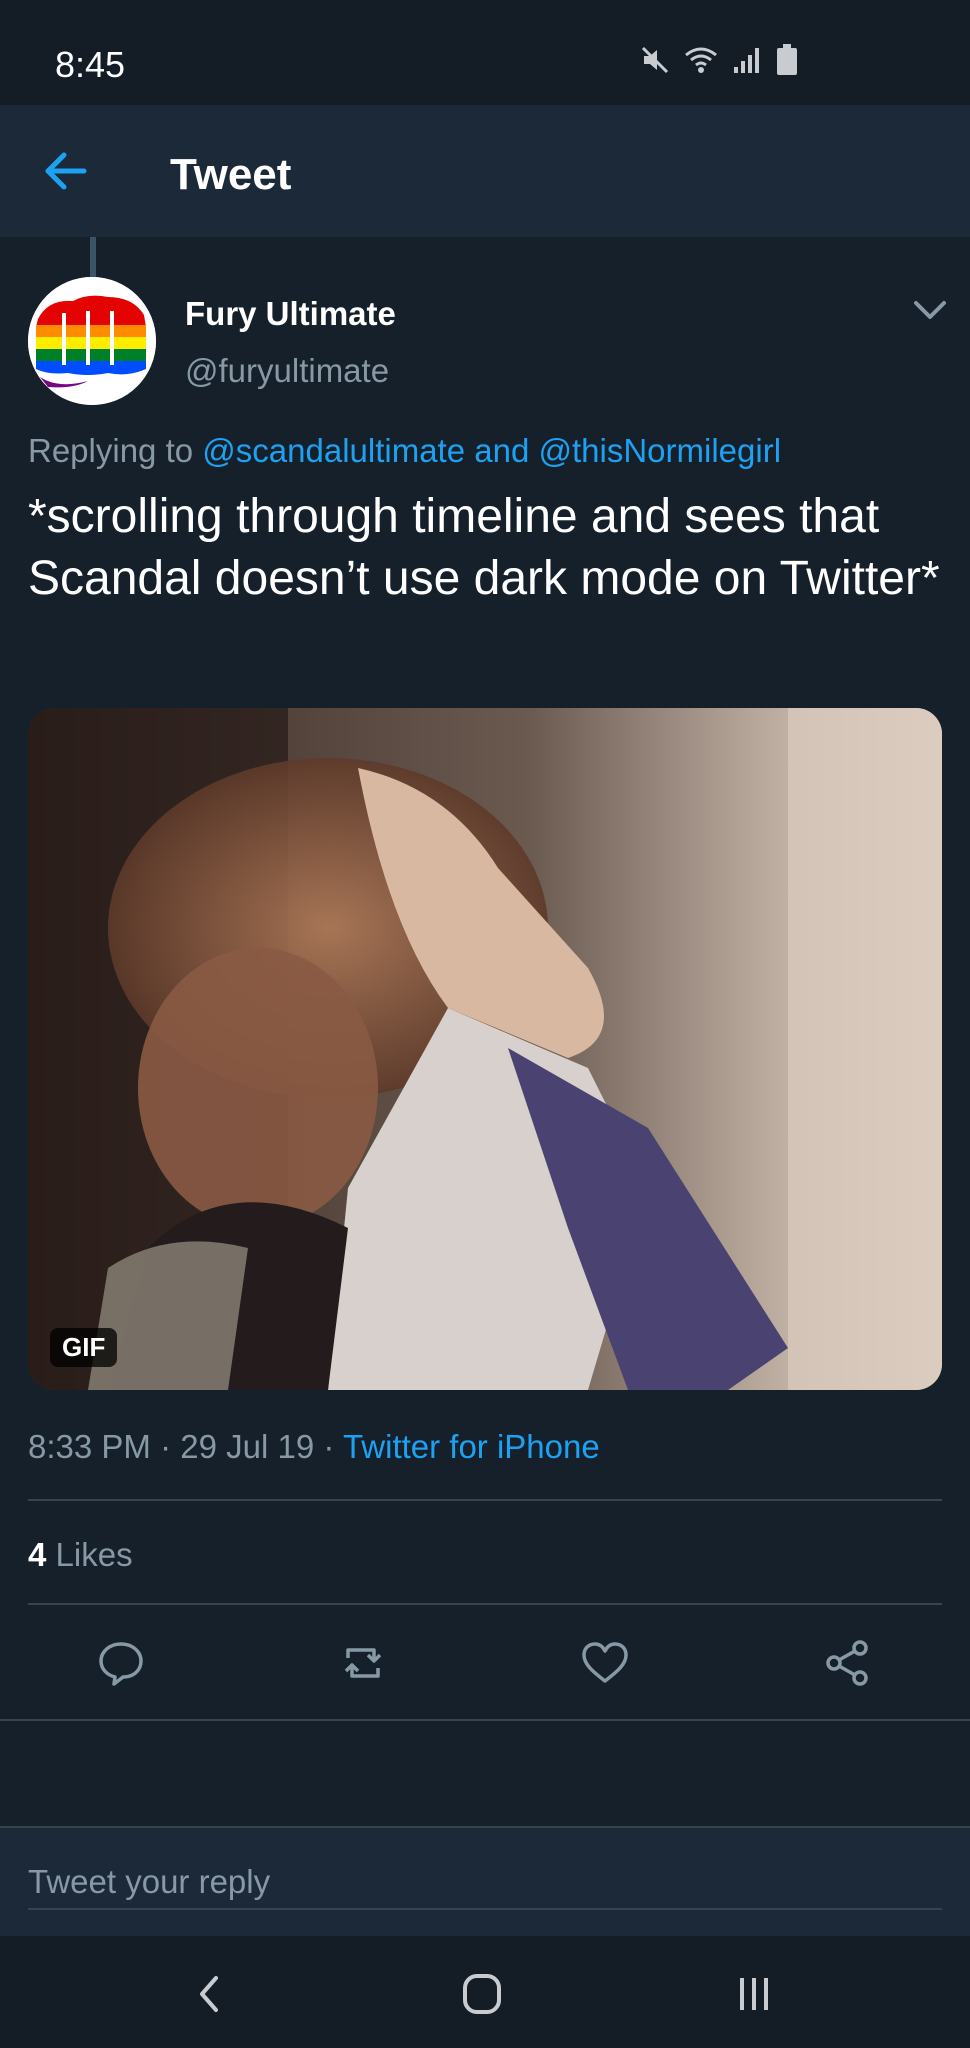 The width and height of the screenshot is (970, 2048). What do you see at coordinates (287, 371) in the screenshot?
I see `author-handle: @furyultimate` at bounding box center [287, 371].